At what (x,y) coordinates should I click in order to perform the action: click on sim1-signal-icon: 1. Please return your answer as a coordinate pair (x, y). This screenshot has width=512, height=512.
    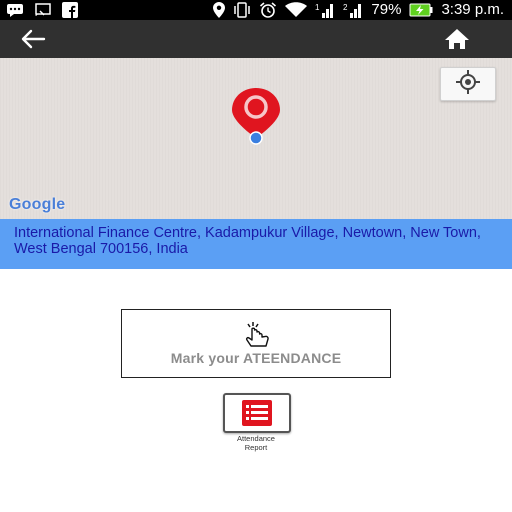
    Looking at the image, I should click on (325, 10).